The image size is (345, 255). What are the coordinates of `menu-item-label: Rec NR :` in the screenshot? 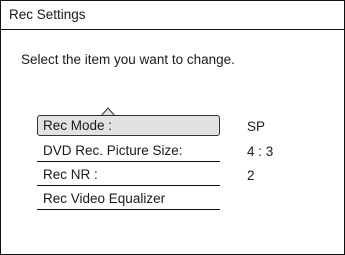 It's located at (70, 174).